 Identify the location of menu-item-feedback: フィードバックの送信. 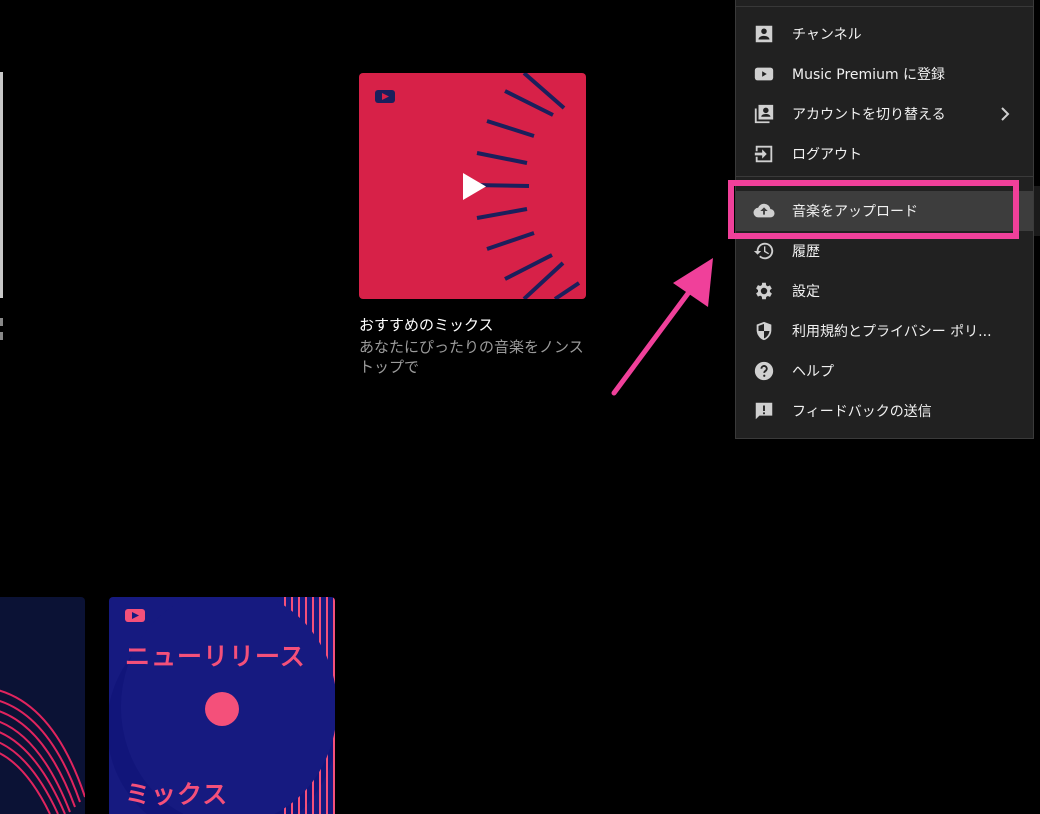
(884, 411).